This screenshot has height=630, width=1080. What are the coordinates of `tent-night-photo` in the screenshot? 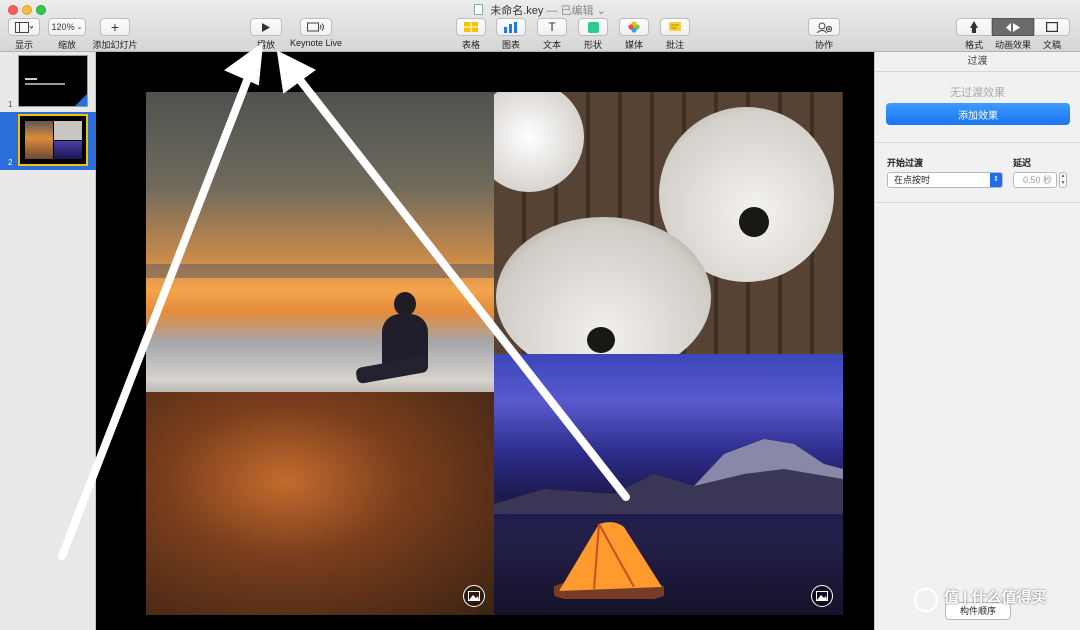 It's located at (668, 484).